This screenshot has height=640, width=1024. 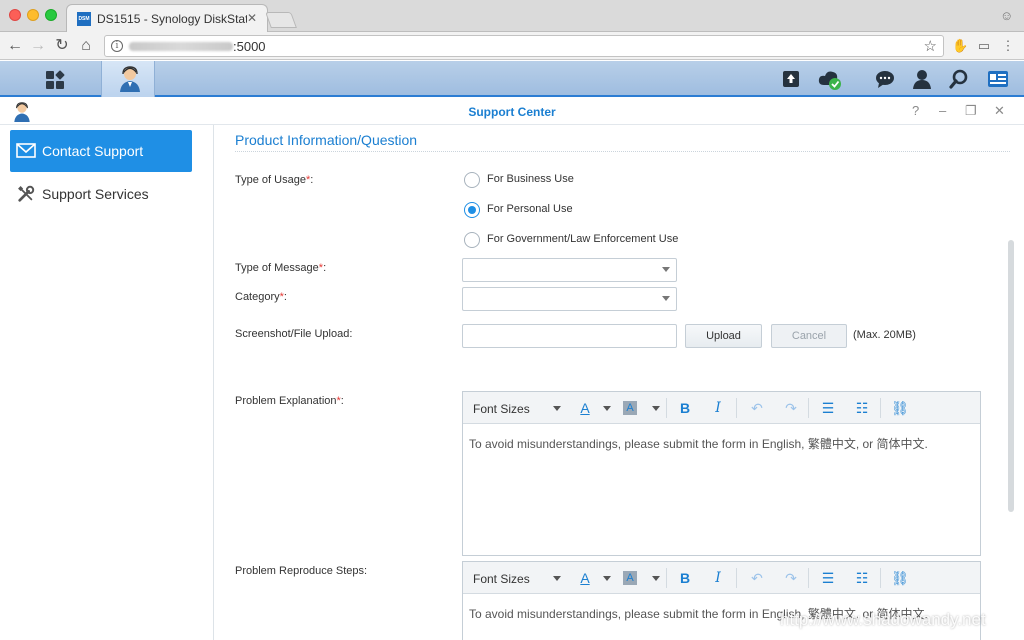 I want to click on browser-tab: DSM DS1515 - Synology DiskStatio ✕, so click(x=167, y=18).